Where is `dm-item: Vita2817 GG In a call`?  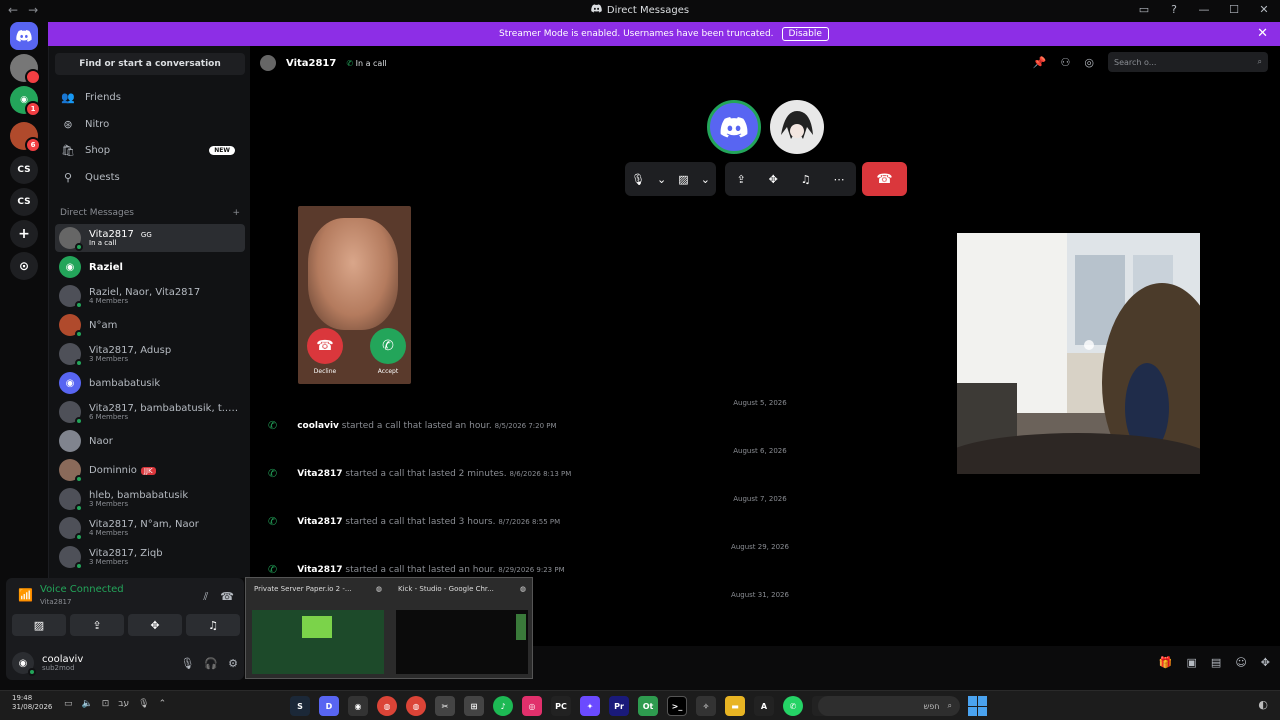 dm-item: Vita2817 GG In a call is located at coordinates (150, 238).